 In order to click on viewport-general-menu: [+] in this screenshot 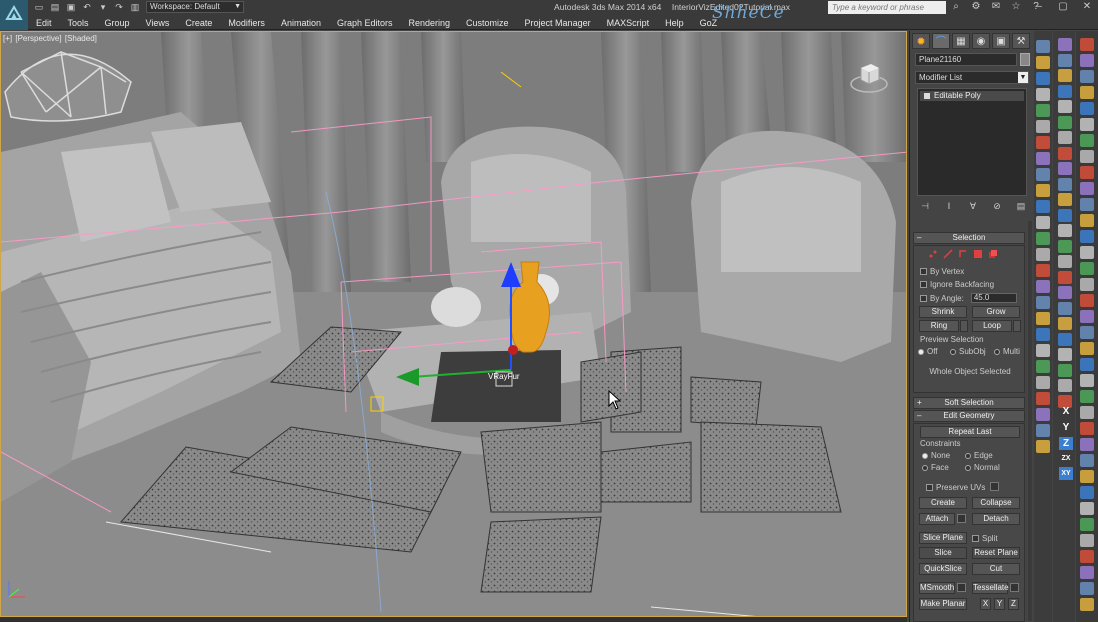, I will do `click(7, 38)`.